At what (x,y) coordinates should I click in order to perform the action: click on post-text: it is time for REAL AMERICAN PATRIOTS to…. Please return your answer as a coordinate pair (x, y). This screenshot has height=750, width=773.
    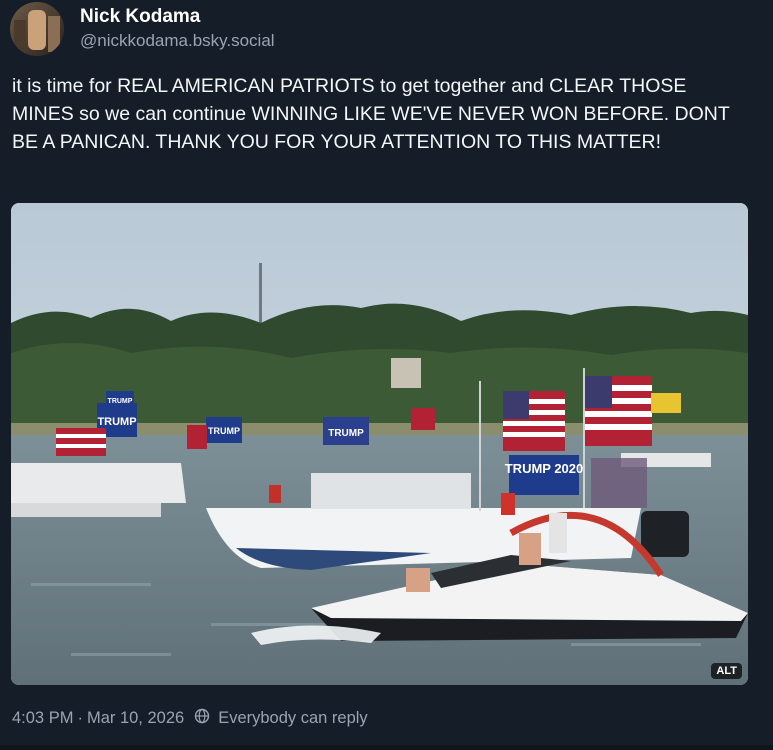
    Looking at the image, I should click on (371, 114).